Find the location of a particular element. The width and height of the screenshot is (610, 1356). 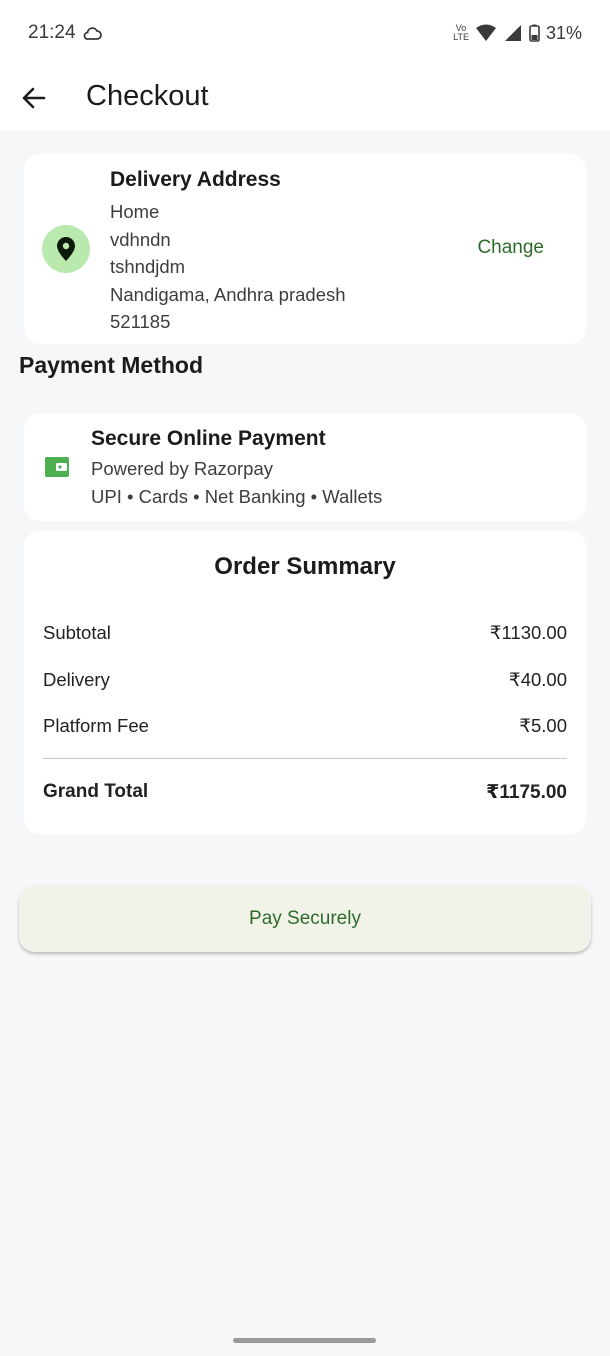

payment-title: Secure Online Payment is located at coordinates (208, 438).